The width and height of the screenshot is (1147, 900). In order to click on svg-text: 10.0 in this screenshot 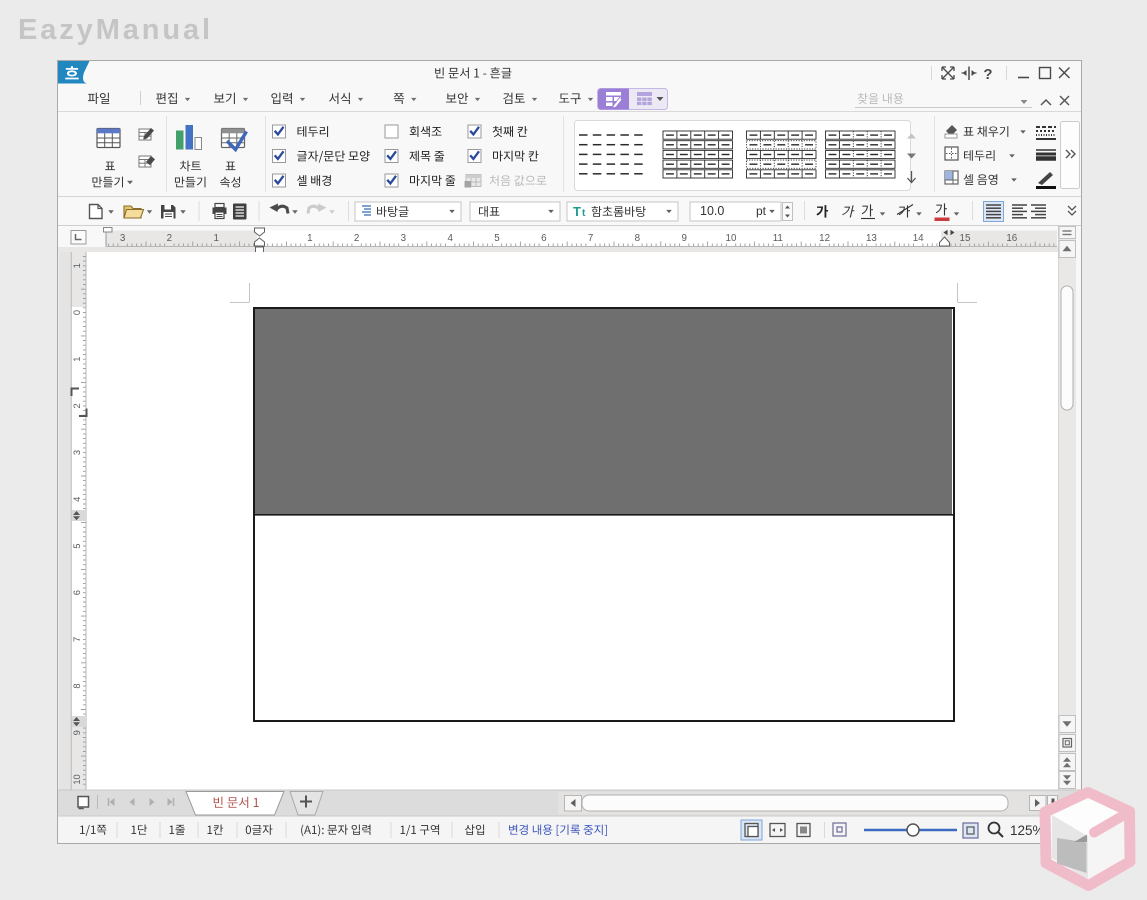, I will do `click(712, 211)`.